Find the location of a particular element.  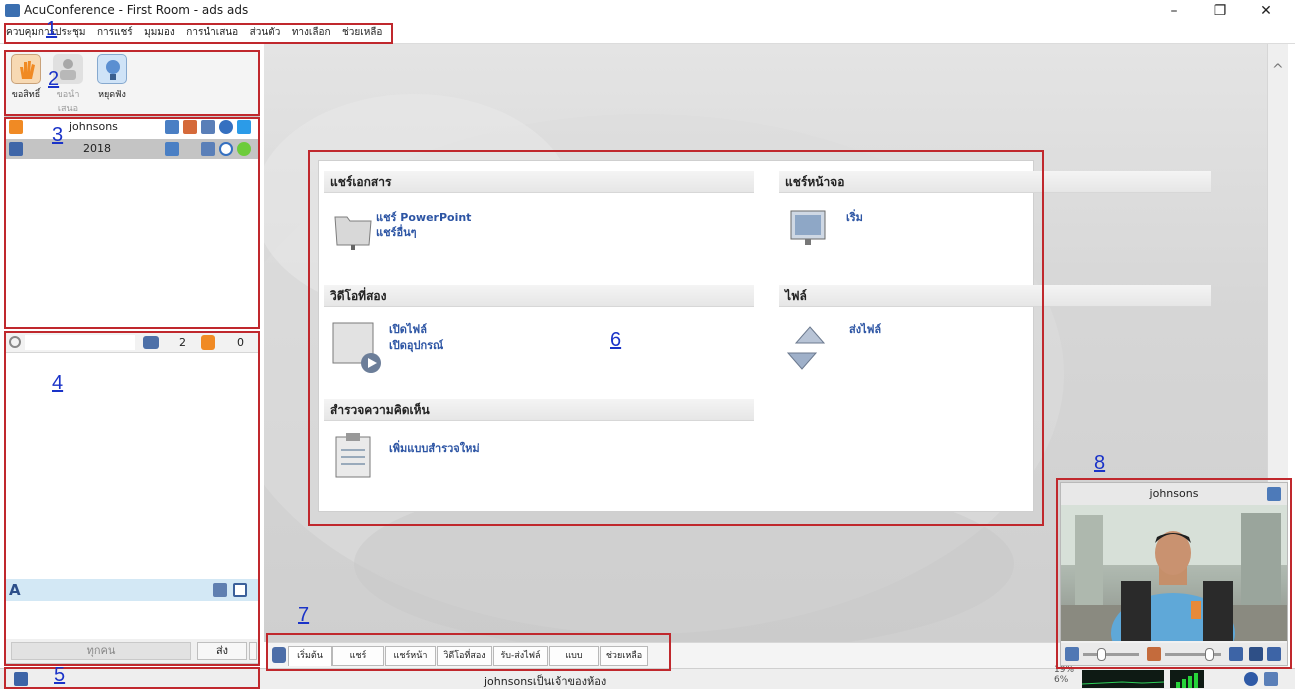

action-toolbar: ขอสิทธิ์ ขอนำเสนอ หยุดฟัง is located at coordinates (131, 82).